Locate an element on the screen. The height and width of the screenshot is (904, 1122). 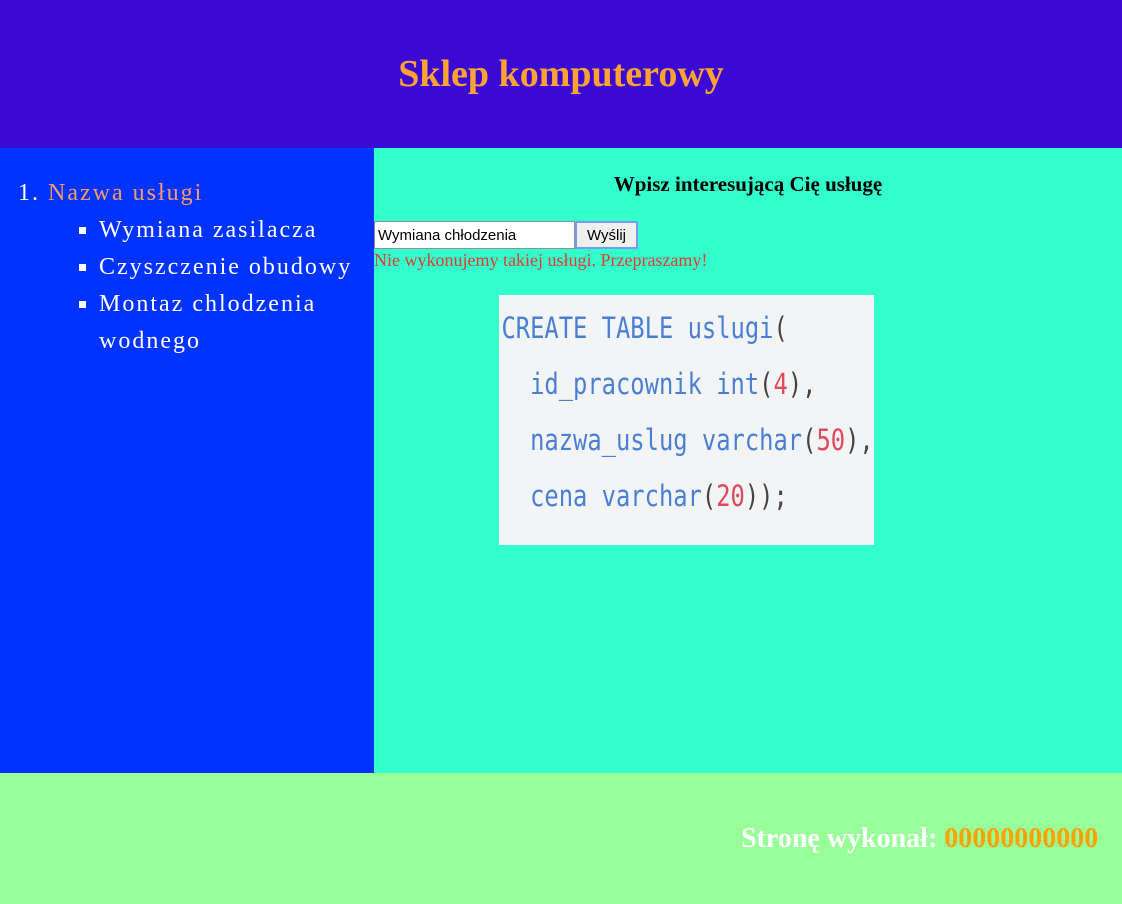
service-item: Wymiana zasilacza is located at coordinates (234, 230).